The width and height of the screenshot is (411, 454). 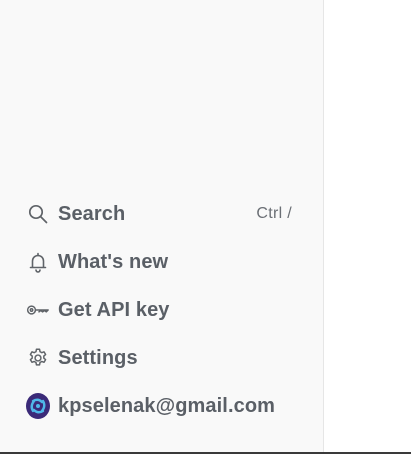 What do you see at coordinates (38, 214) in the screenshot?
I see `search-icon` at bounding box center [38, 214].